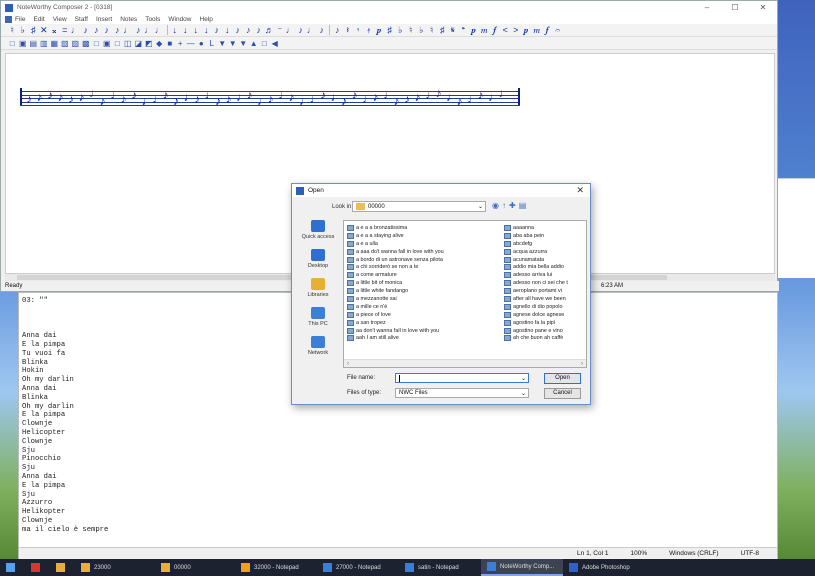 The height and width of the screenshot is (576, 815). I want to click on menu-item-notes: Notes, so click(128, 19).